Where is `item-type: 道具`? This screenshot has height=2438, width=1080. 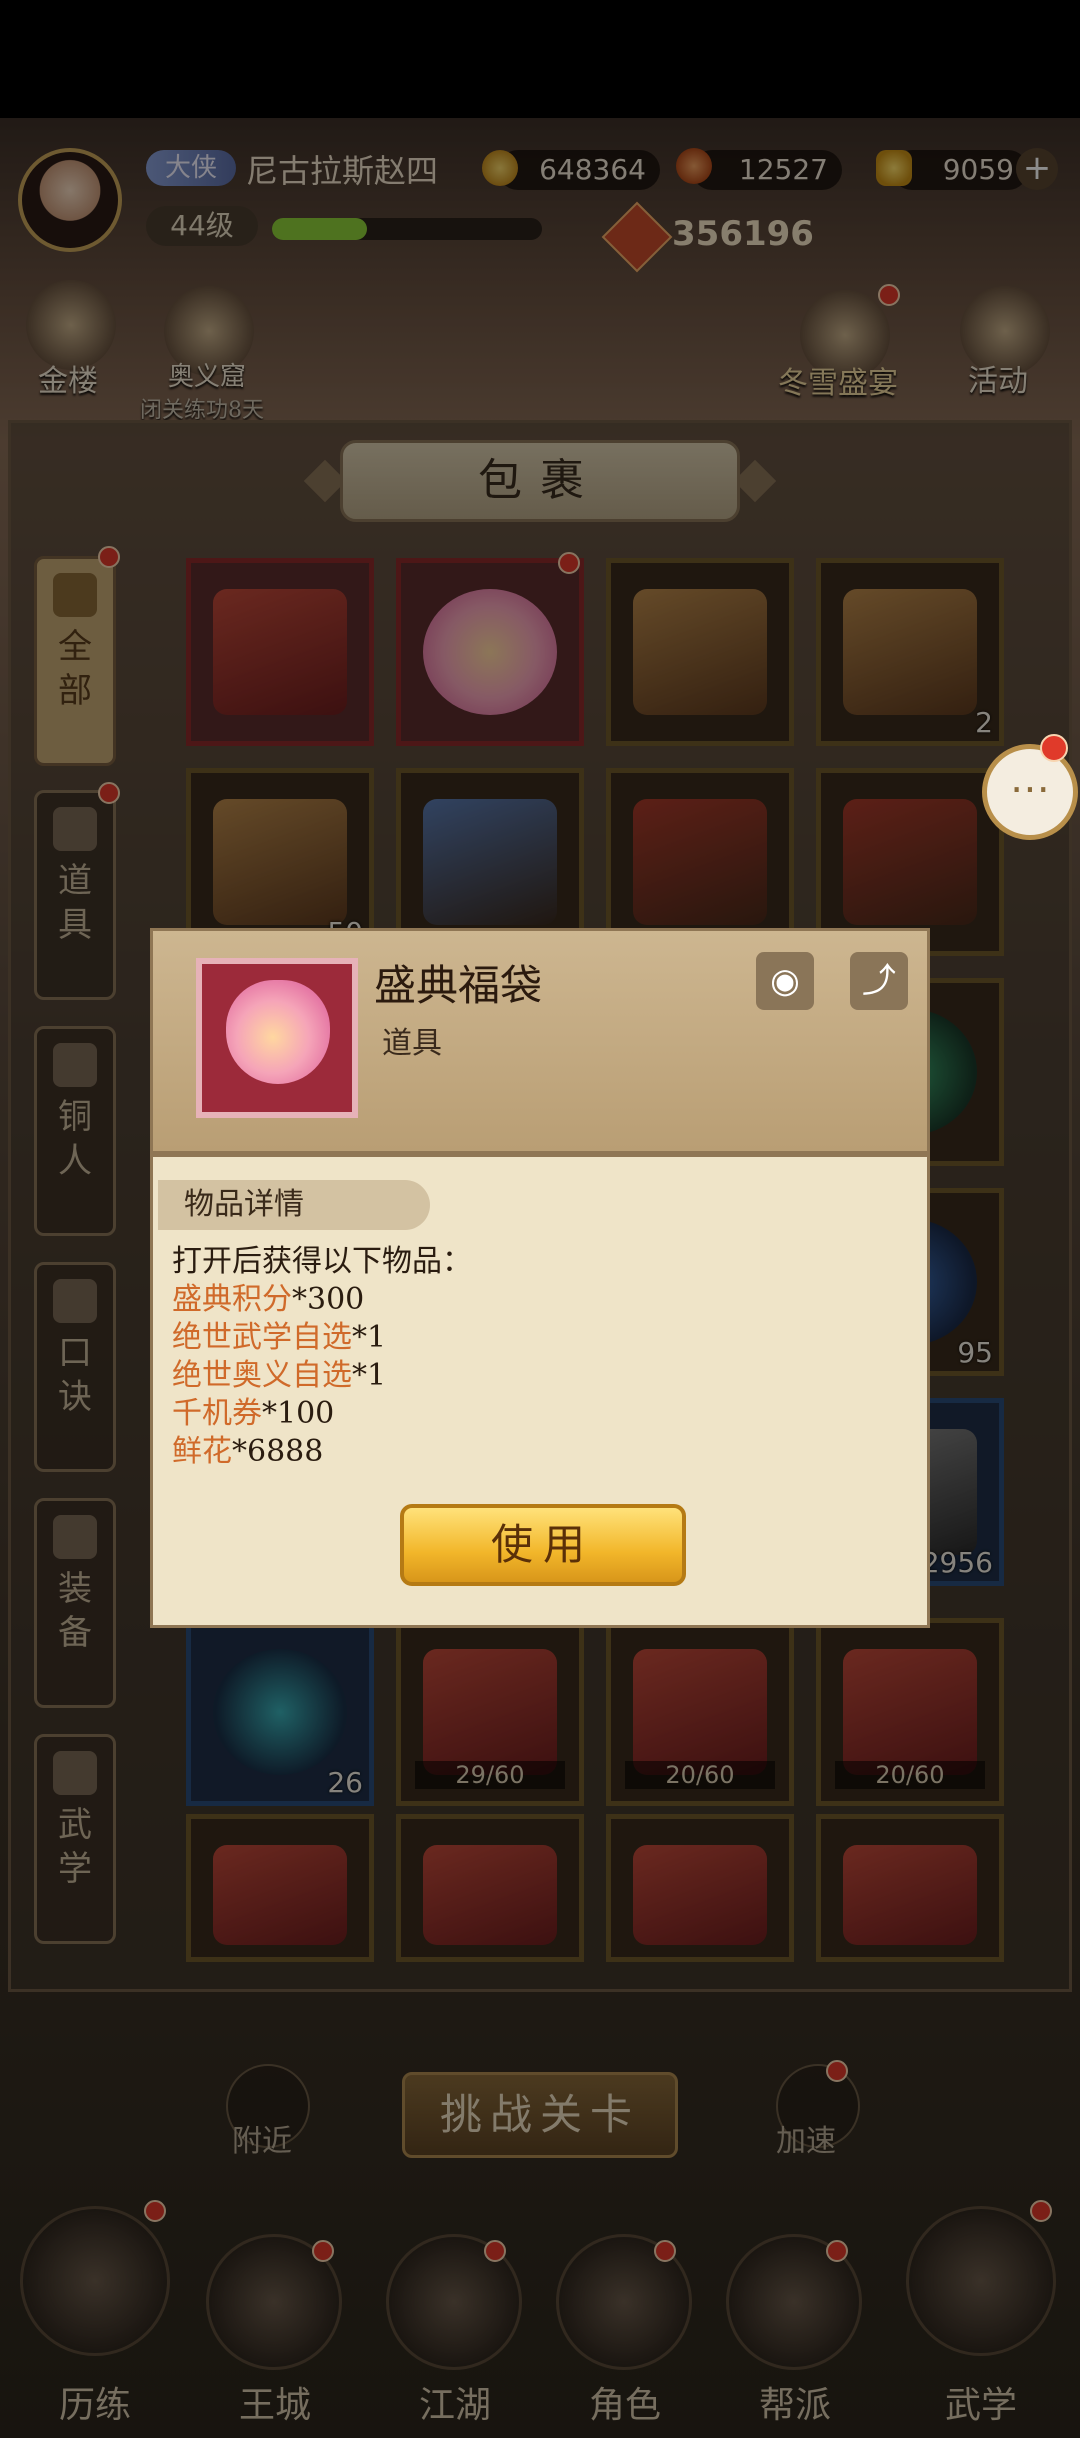
item-type: 道具 is located at coordinates (412, 1043).